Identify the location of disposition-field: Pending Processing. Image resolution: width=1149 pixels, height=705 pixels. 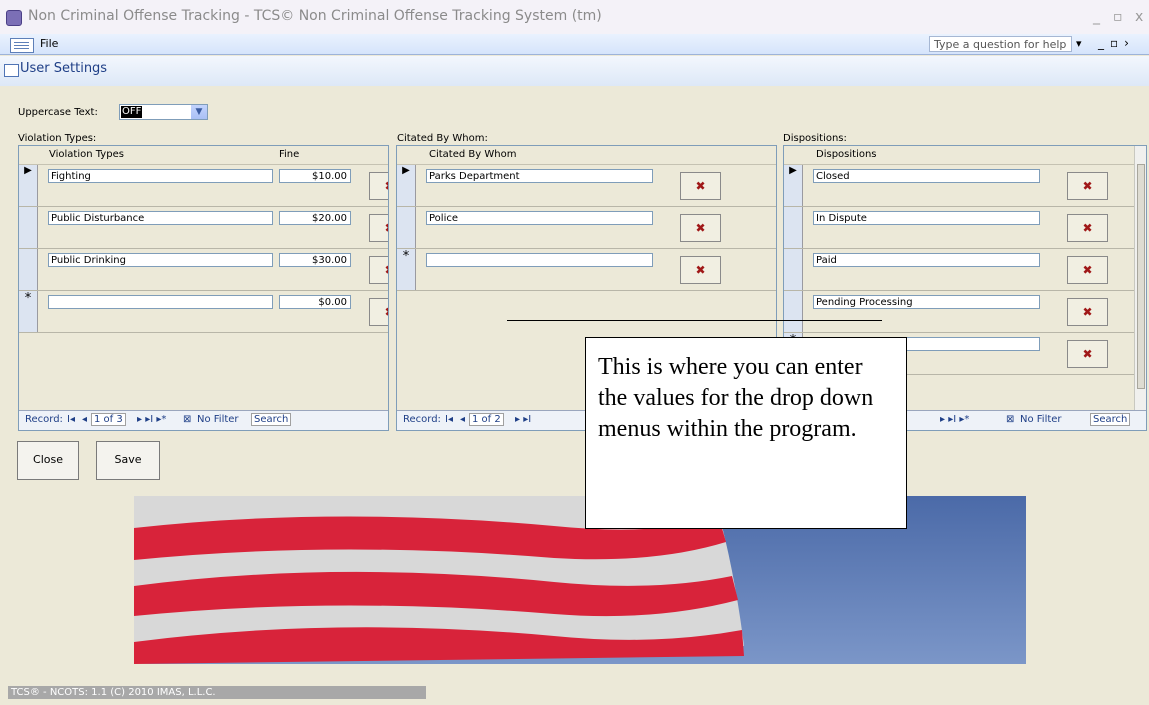
(926, 302).